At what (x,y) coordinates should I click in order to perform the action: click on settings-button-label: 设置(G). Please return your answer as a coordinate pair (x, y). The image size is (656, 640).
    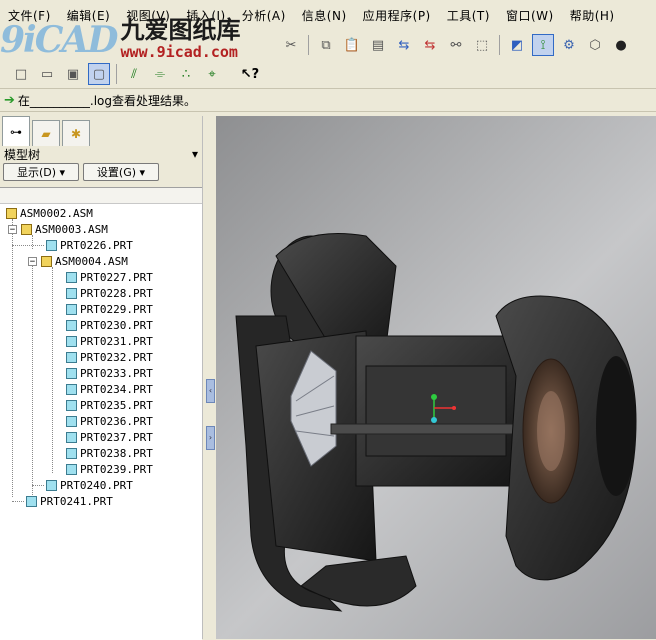
    Looking at the image, I should click on (116, 172).